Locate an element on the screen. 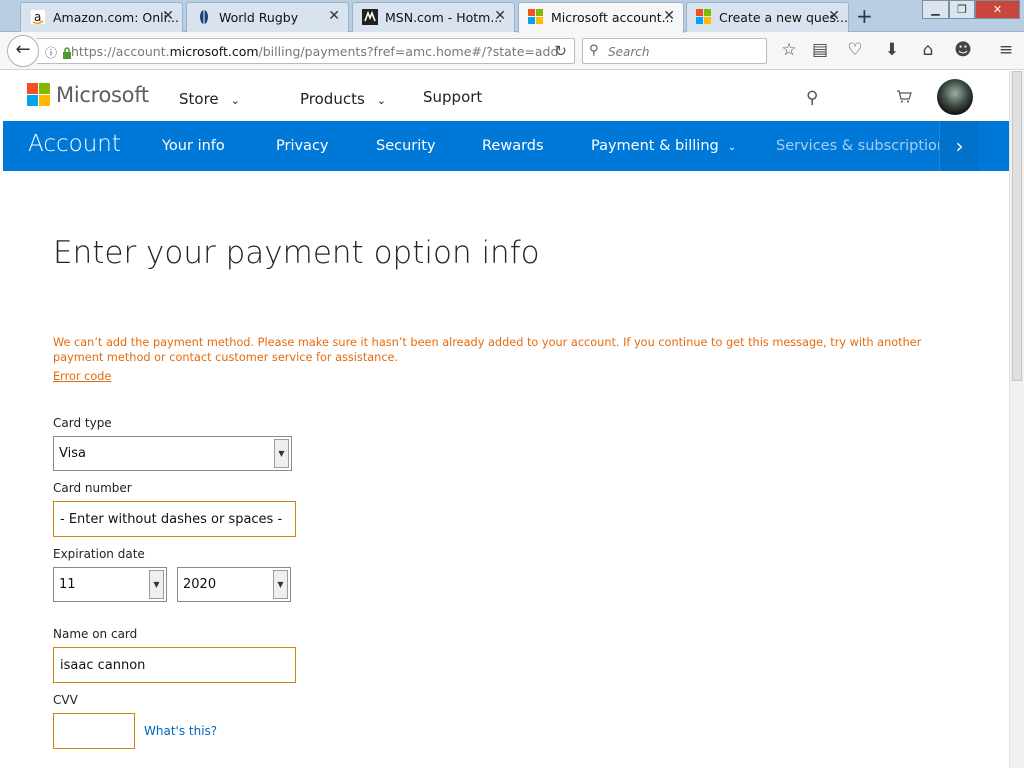 The width and height of the screenshot is (1024, 768). card-number-label: Card number is located at coordinates (92, 488).